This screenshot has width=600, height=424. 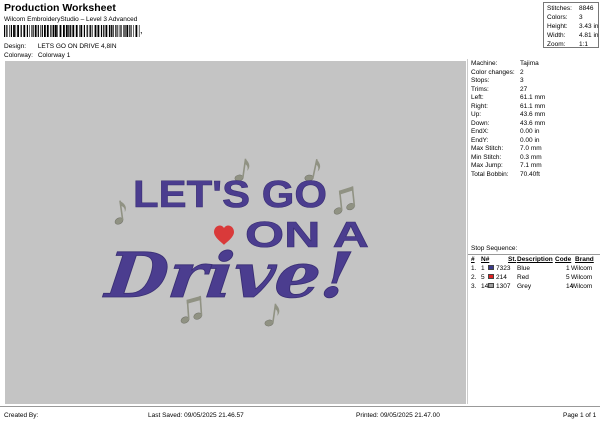 I want to click on col-n: N#, so click(x=485, y=259).